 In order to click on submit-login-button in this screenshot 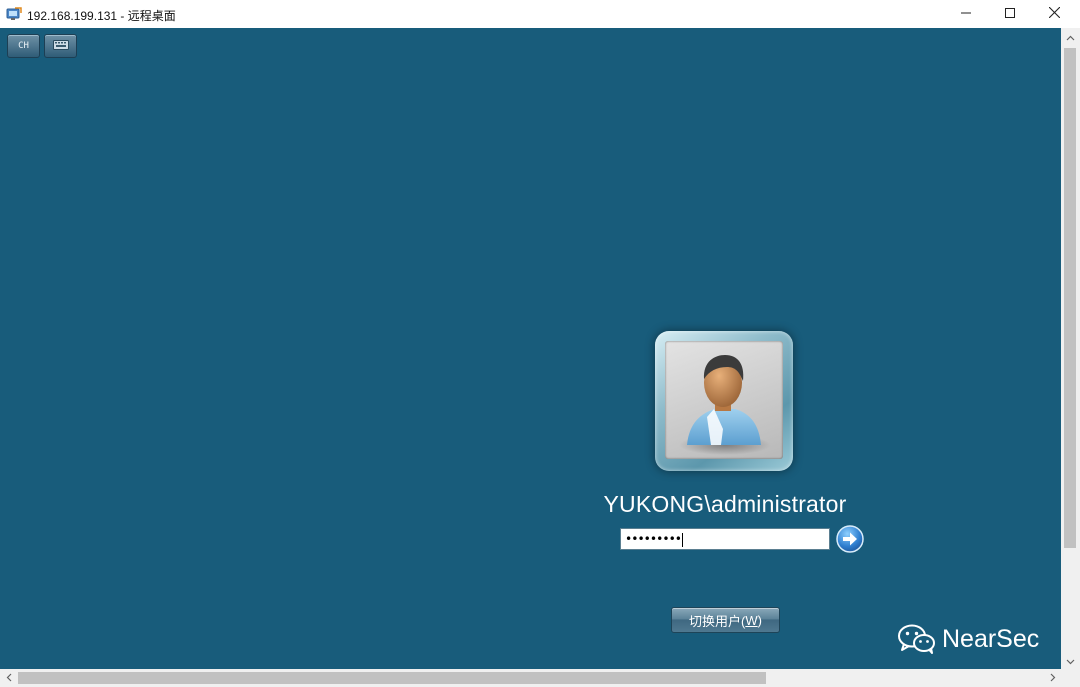, I will do `click(850, 539)`.